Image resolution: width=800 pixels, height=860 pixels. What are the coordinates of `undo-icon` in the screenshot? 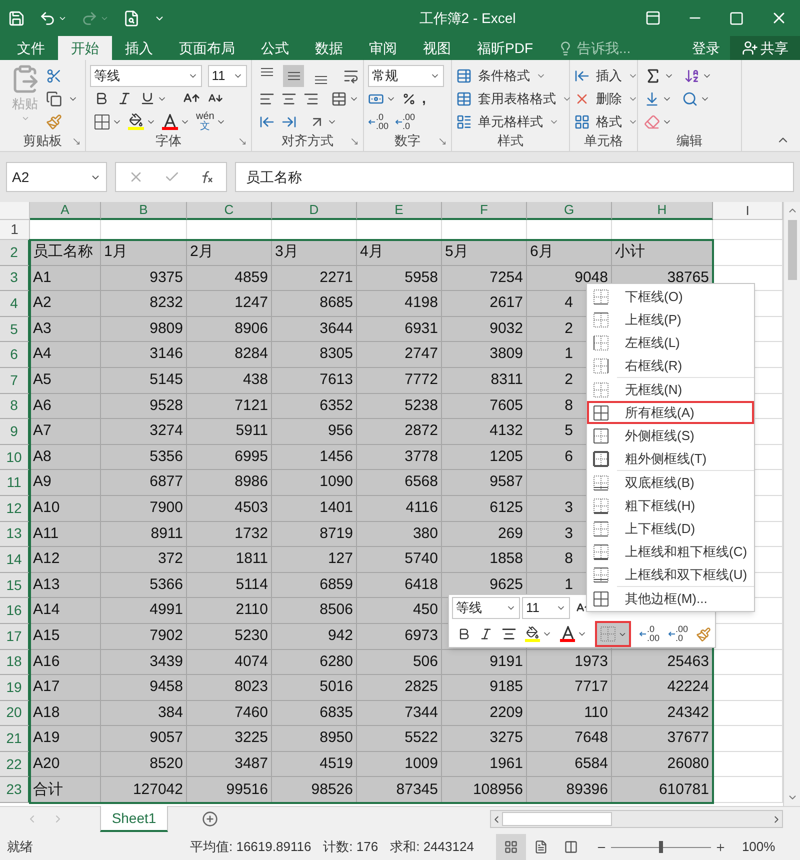 It's located at (47, 18).